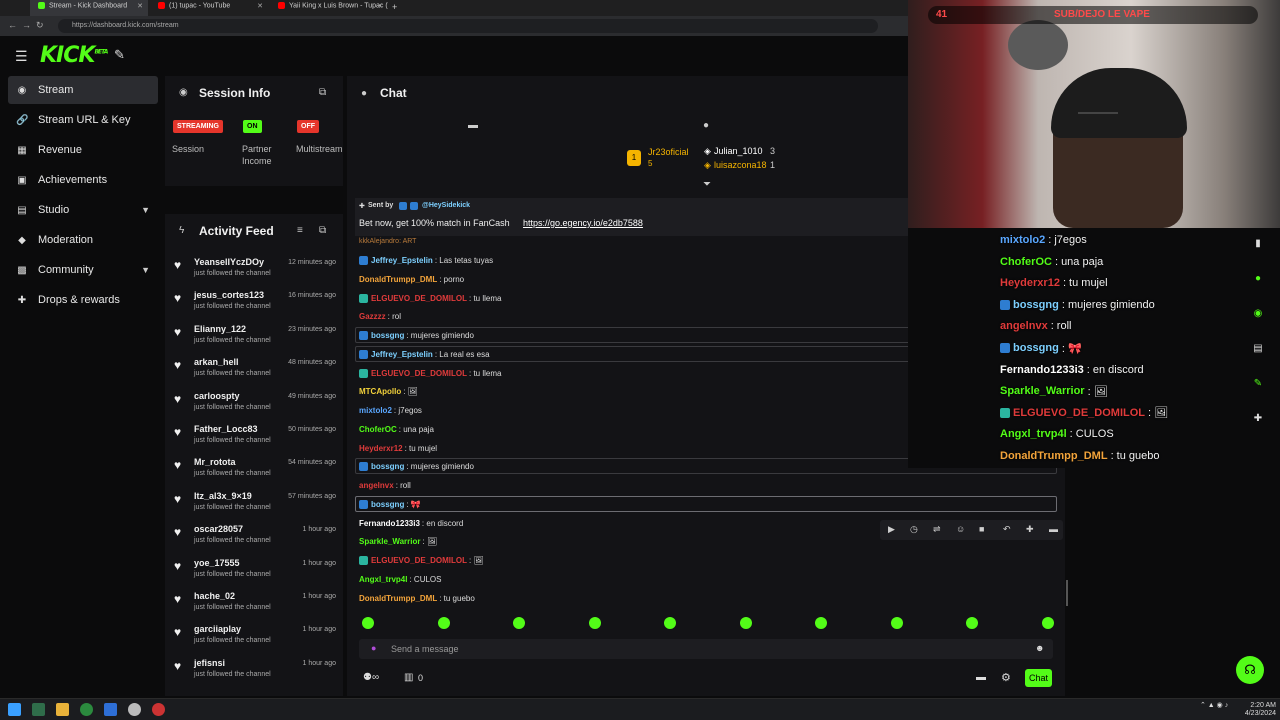 The height and width of the screenshot is (720, 1280). Describe the element at coordinates (1256, 710) in the screenshot. I see `clock: 2:20 AM 4/23/2024` at that location.